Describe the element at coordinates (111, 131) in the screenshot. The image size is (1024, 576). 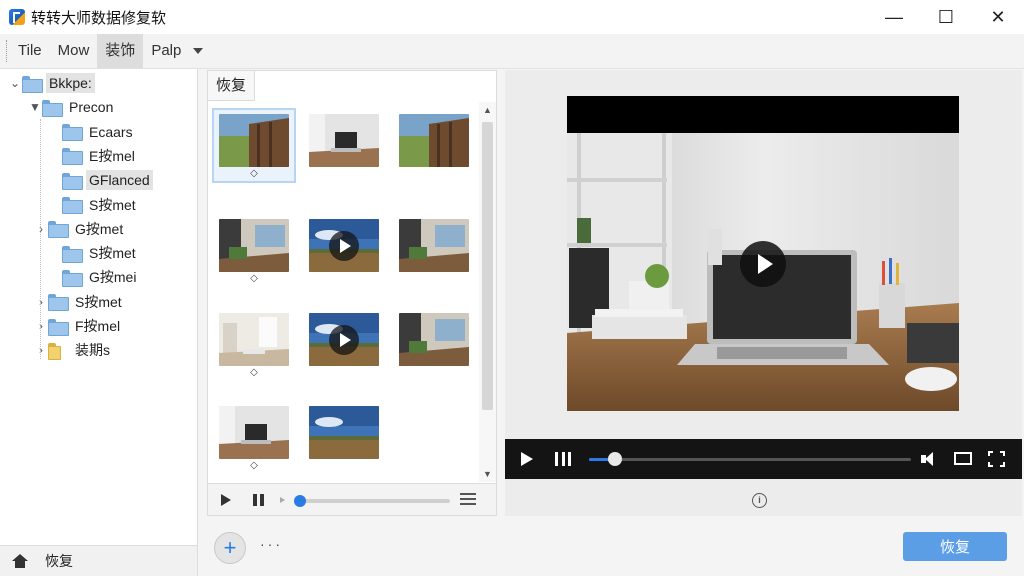
I see `tree-item-label: Ecaars` at that location.